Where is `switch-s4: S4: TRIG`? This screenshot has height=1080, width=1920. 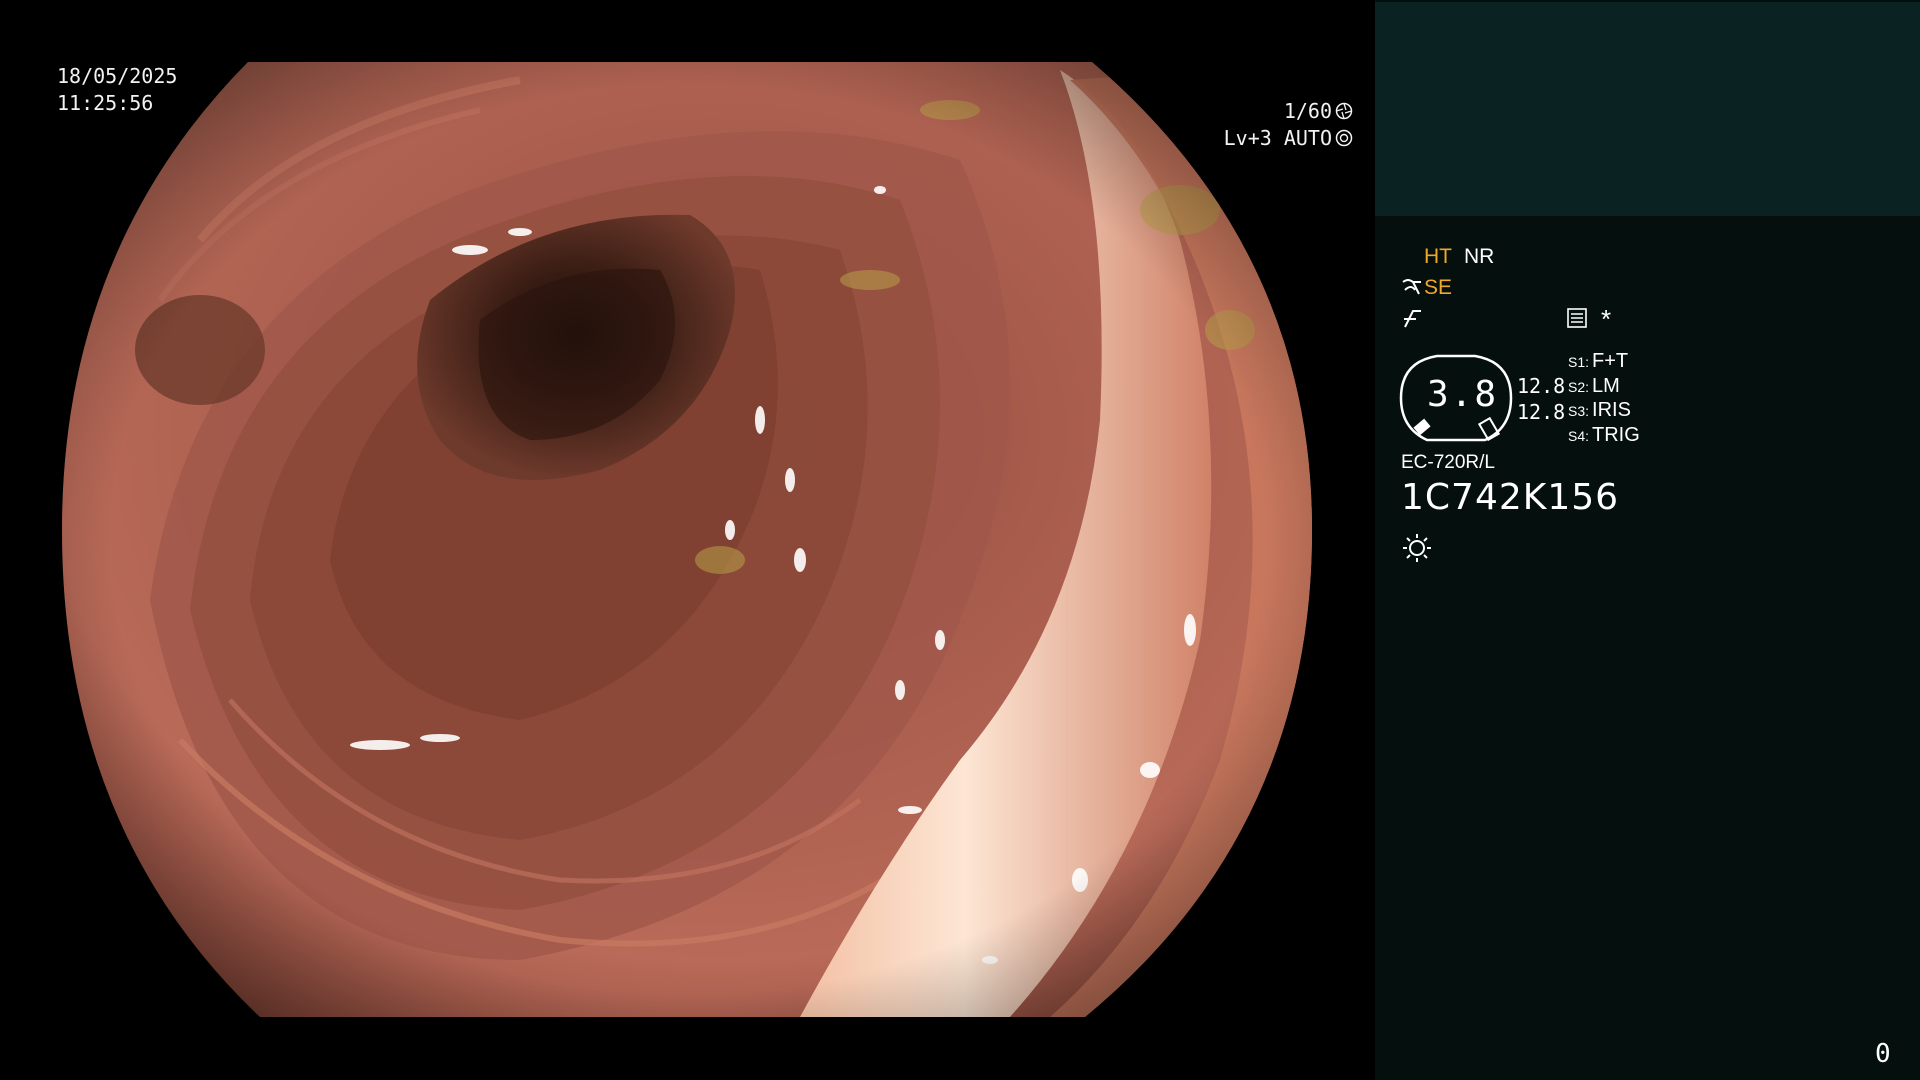
switch-s4: S4: TRIG is located at coordinates (1604, 435).